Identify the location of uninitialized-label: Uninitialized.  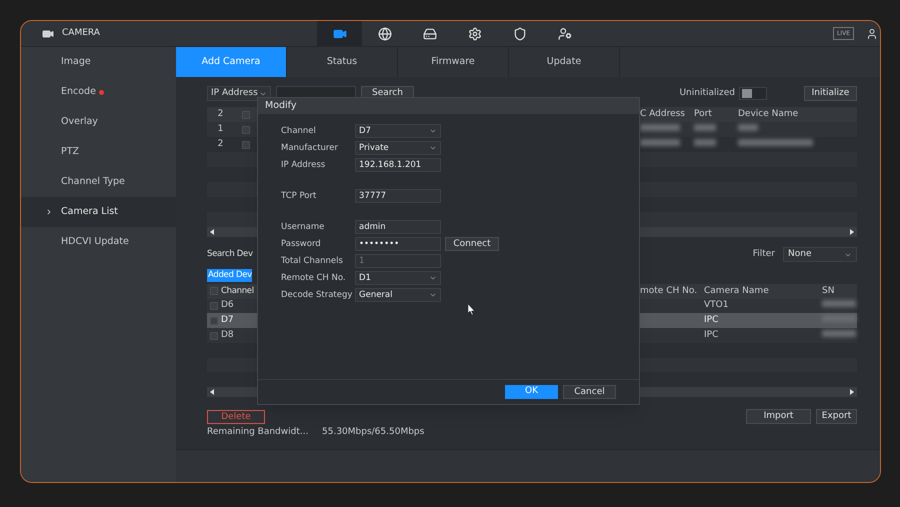
(707, 93).